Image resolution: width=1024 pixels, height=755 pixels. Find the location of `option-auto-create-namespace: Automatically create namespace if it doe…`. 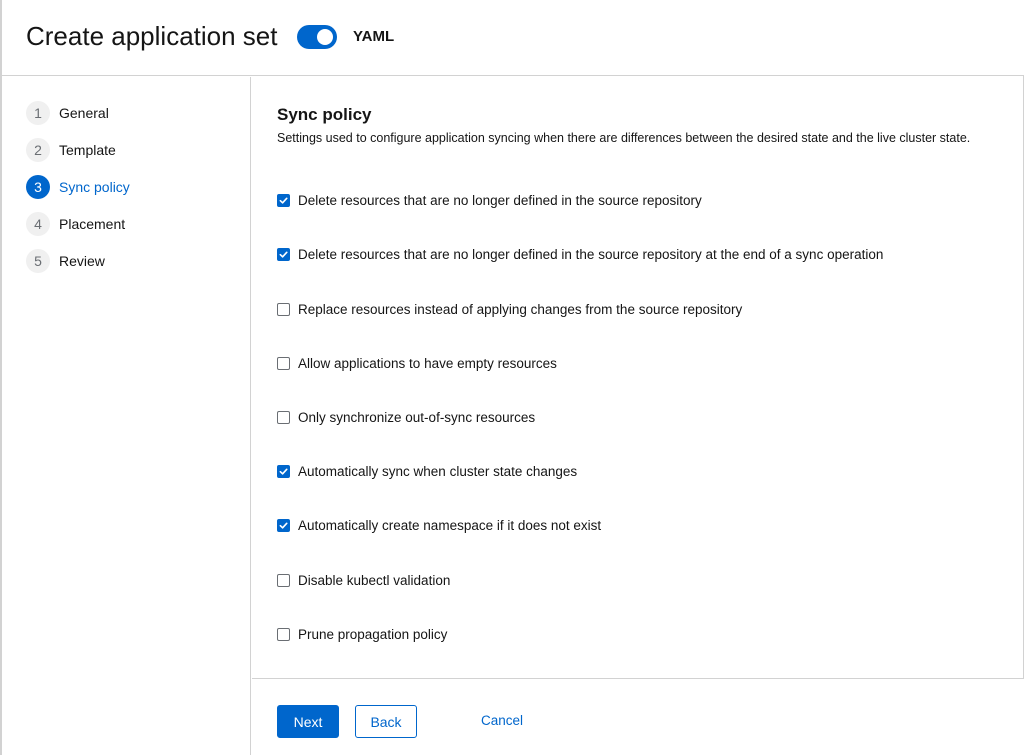

option-auto-create-namespace: Automatically create namespace if it doe… is located at coordinates (439, 525).